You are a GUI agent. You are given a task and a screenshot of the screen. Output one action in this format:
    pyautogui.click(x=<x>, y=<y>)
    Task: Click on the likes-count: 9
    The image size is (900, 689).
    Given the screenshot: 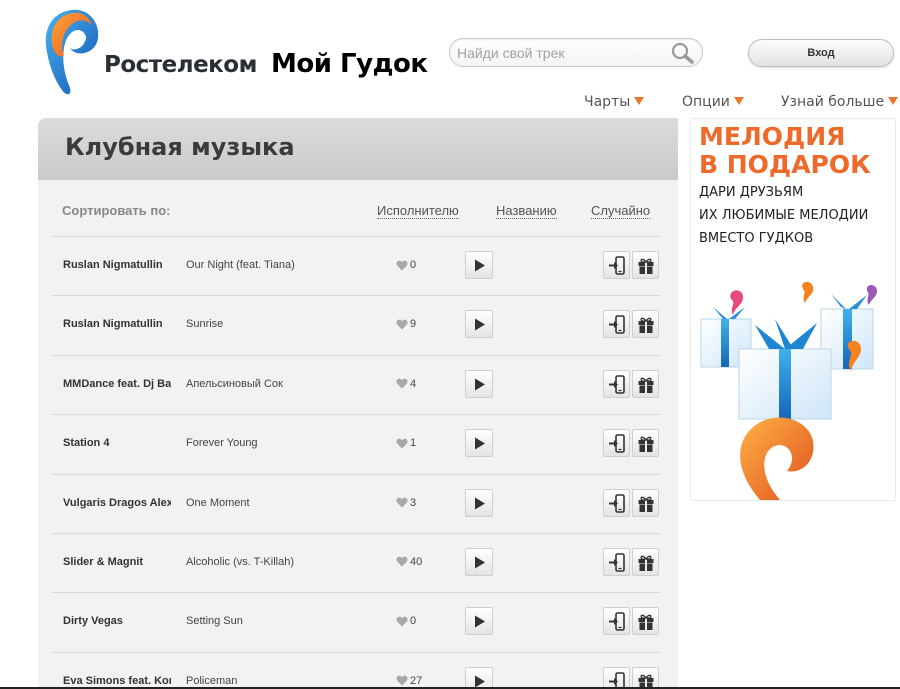 What is the action you would take?
    pyautogui.click(x=413, y=324)
    